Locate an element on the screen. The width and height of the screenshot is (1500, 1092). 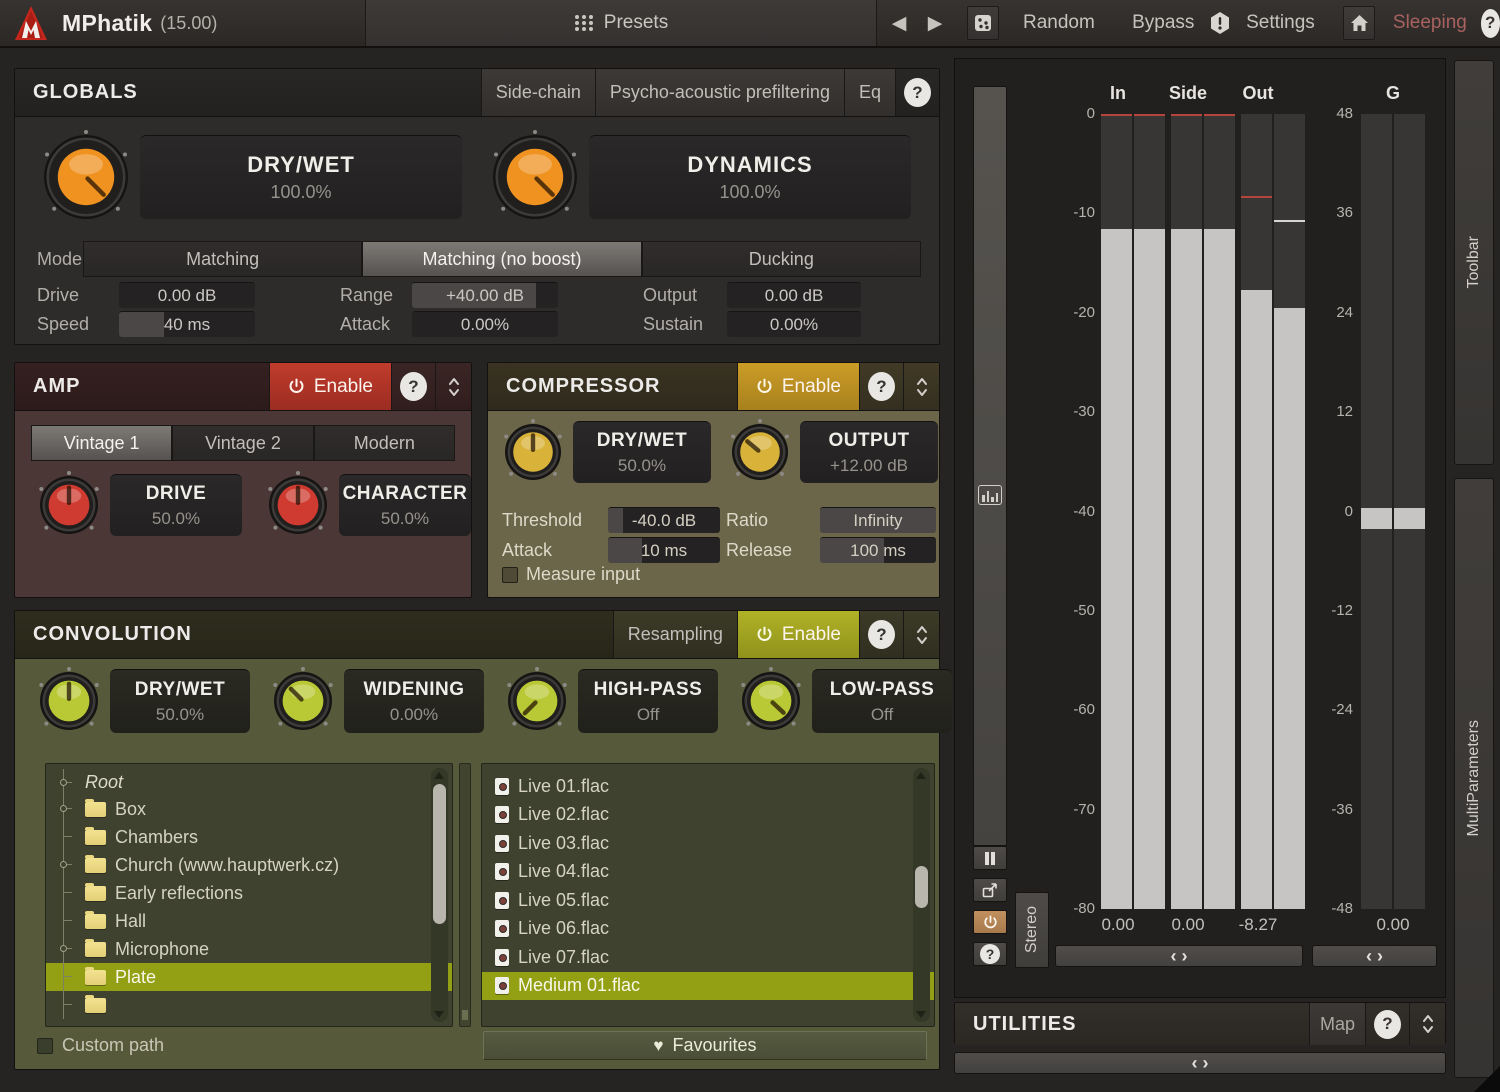
param-threshold-input: -40.0 dB is located at coordinates (664, 520).